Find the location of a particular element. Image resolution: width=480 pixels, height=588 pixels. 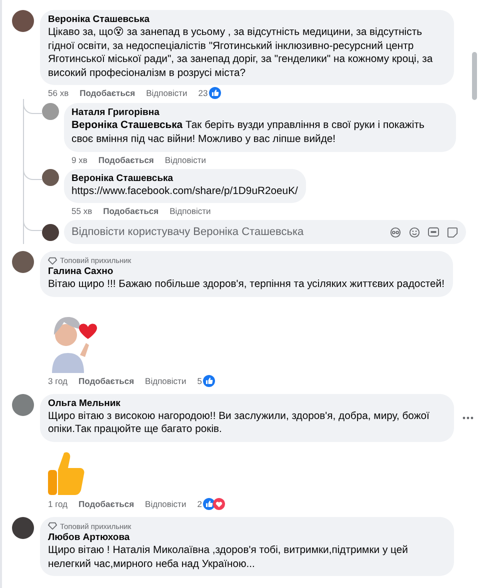

link: https://www.facebook.com/share/p/1D9uR2oeuK/ is located at coordinates (185, 191).